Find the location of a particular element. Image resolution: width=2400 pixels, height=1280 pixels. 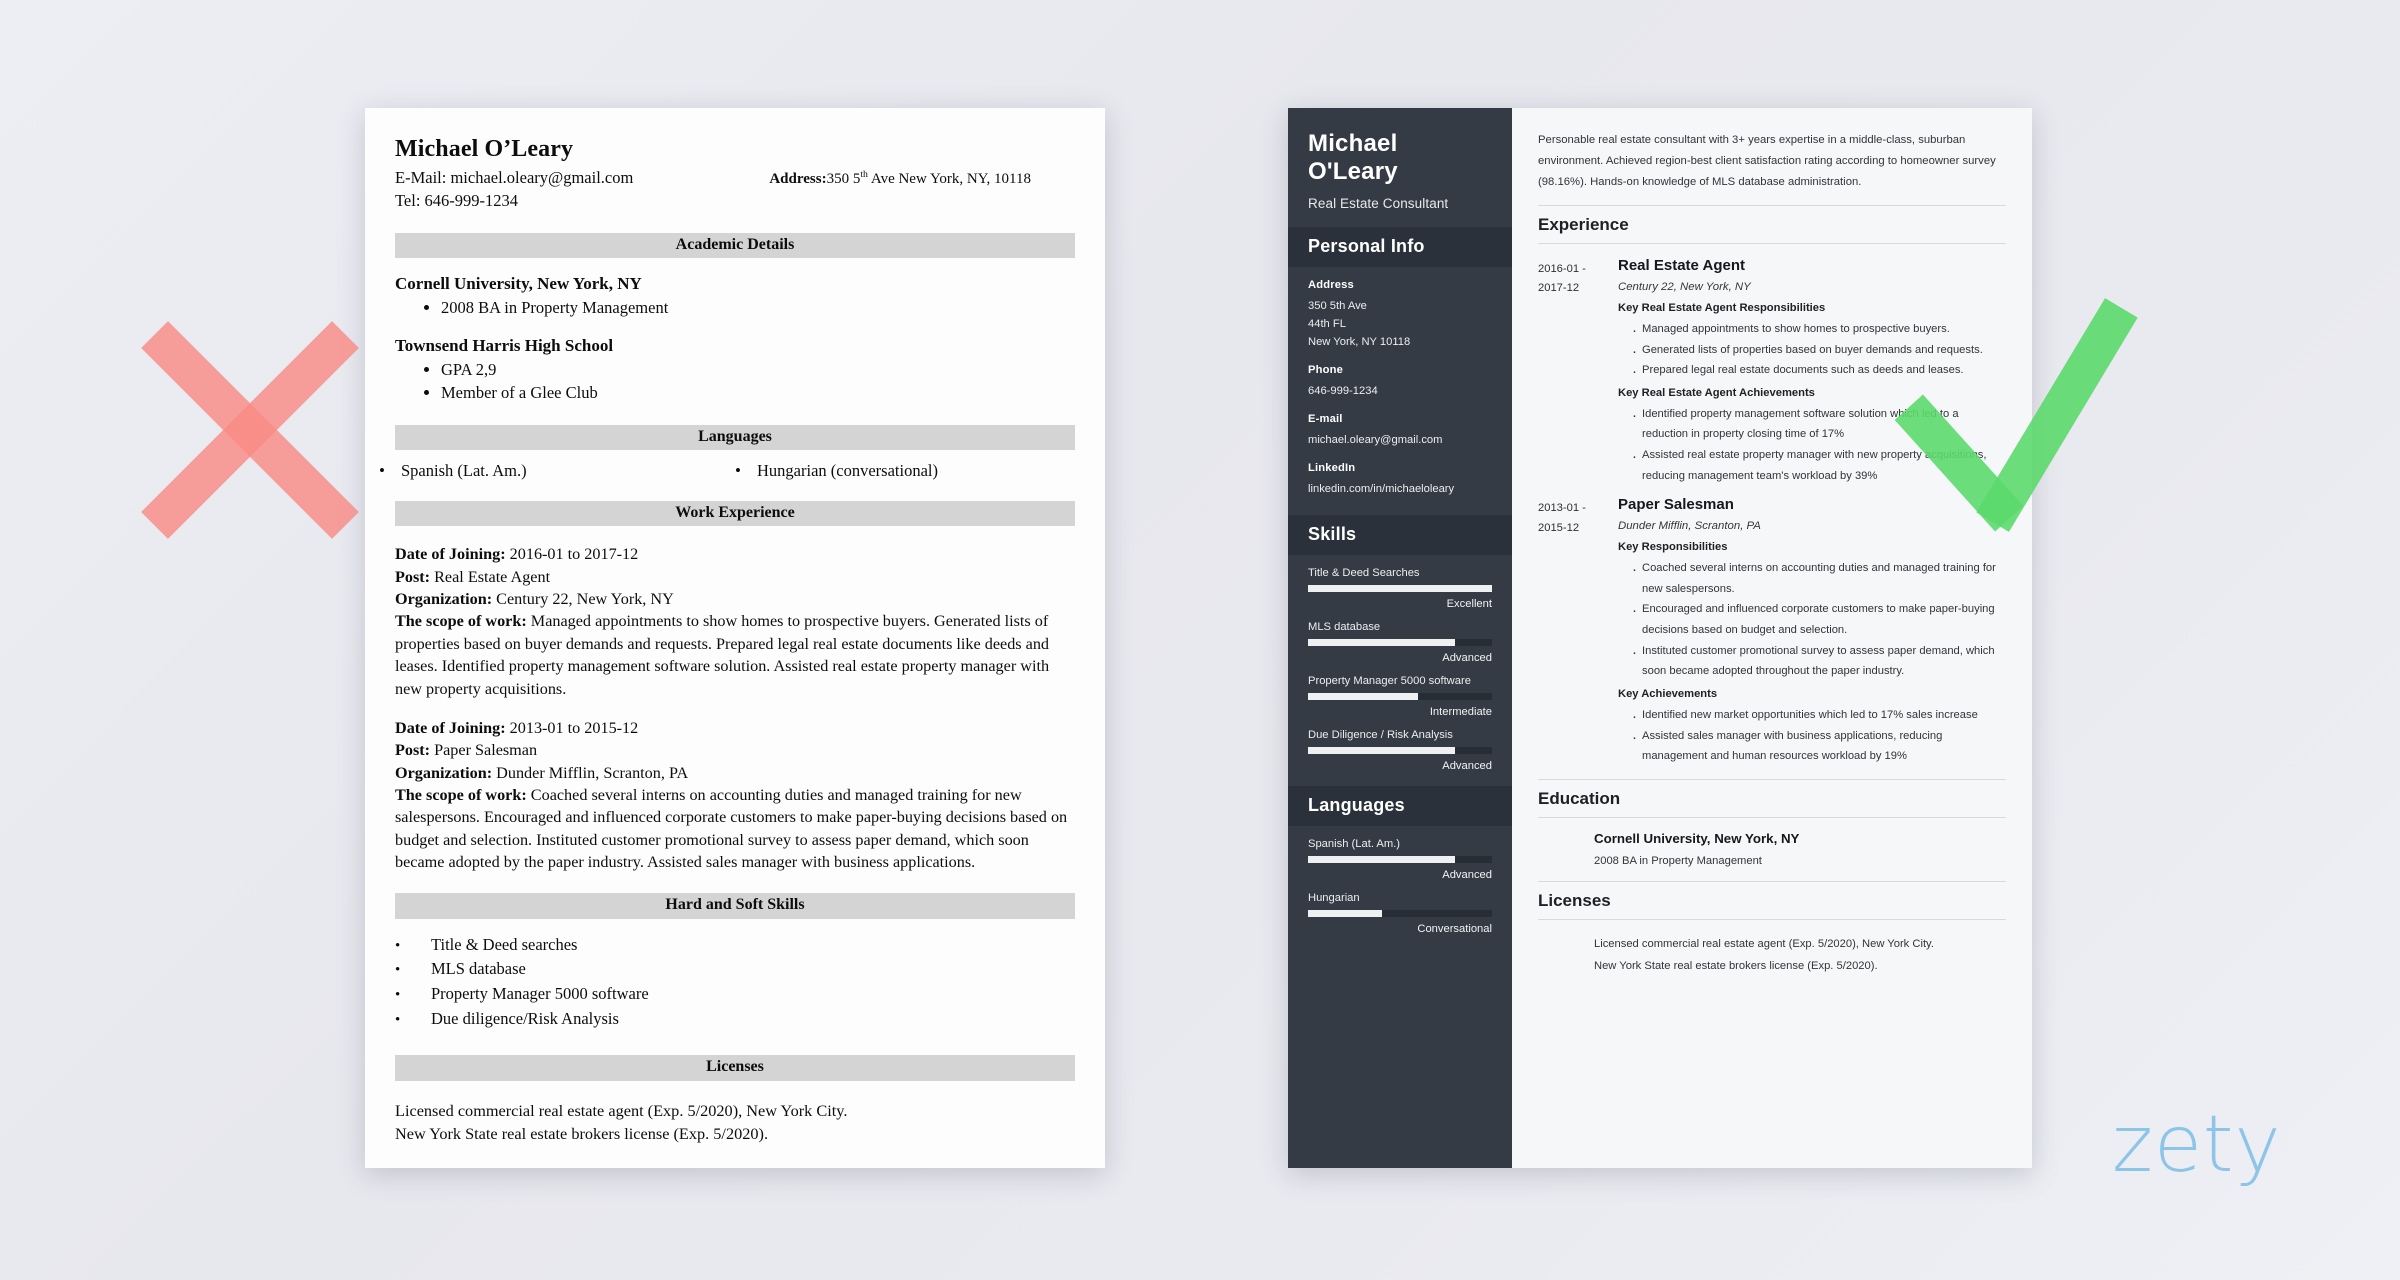

bad-job-0-post: Post: Real Estate Agent is located at coordinates (735, 577).